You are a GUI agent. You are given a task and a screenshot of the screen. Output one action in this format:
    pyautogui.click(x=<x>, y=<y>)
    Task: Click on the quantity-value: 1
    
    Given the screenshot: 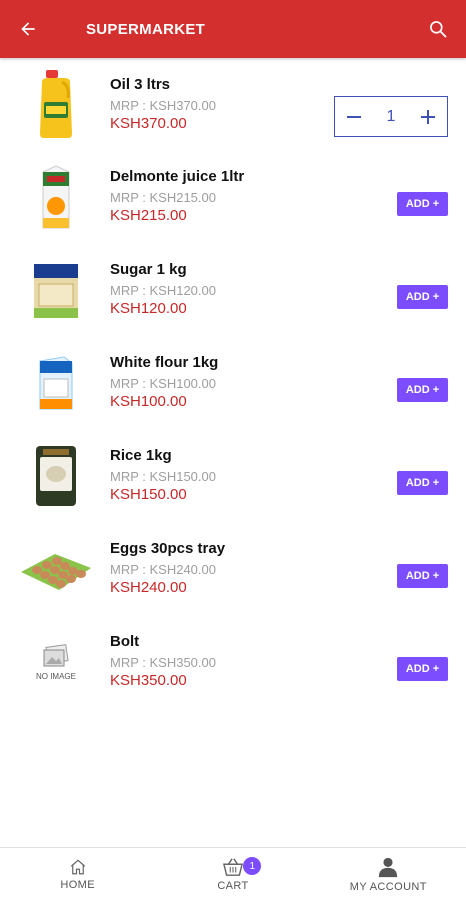 What is the action you would take?
    pyautogui.click(x=391, y=116)
    